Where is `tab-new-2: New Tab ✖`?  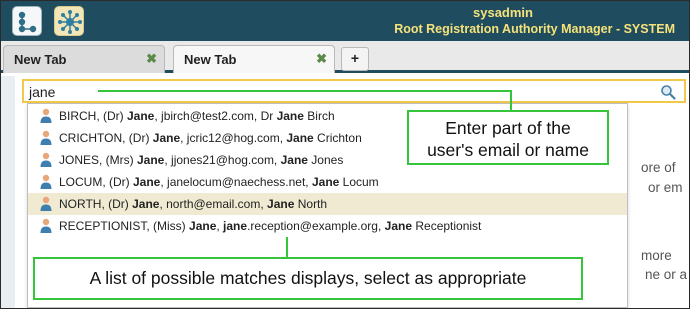 tab-new-2: New Tab ✖ is located at coordinates (254, 59).